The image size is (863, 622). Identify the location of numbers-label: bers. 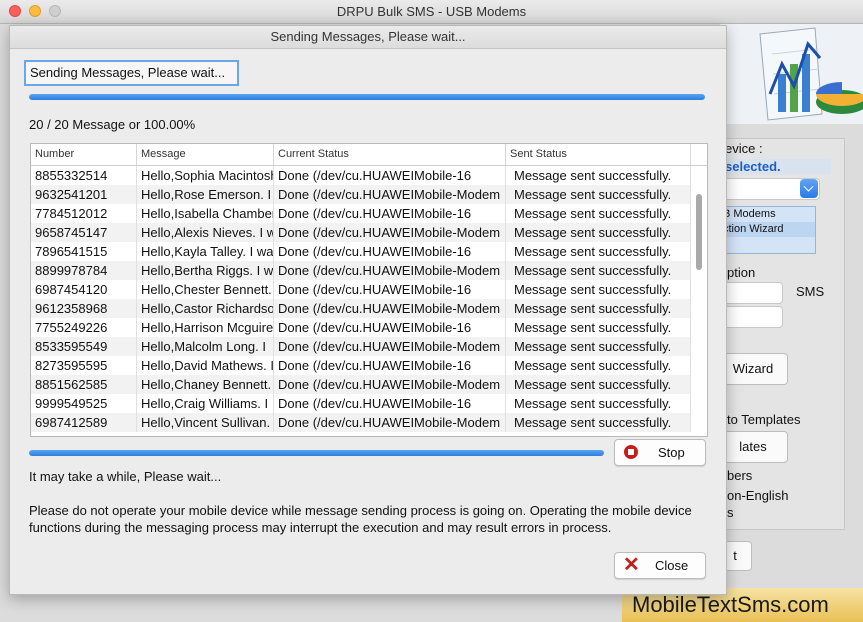
(740, 475).